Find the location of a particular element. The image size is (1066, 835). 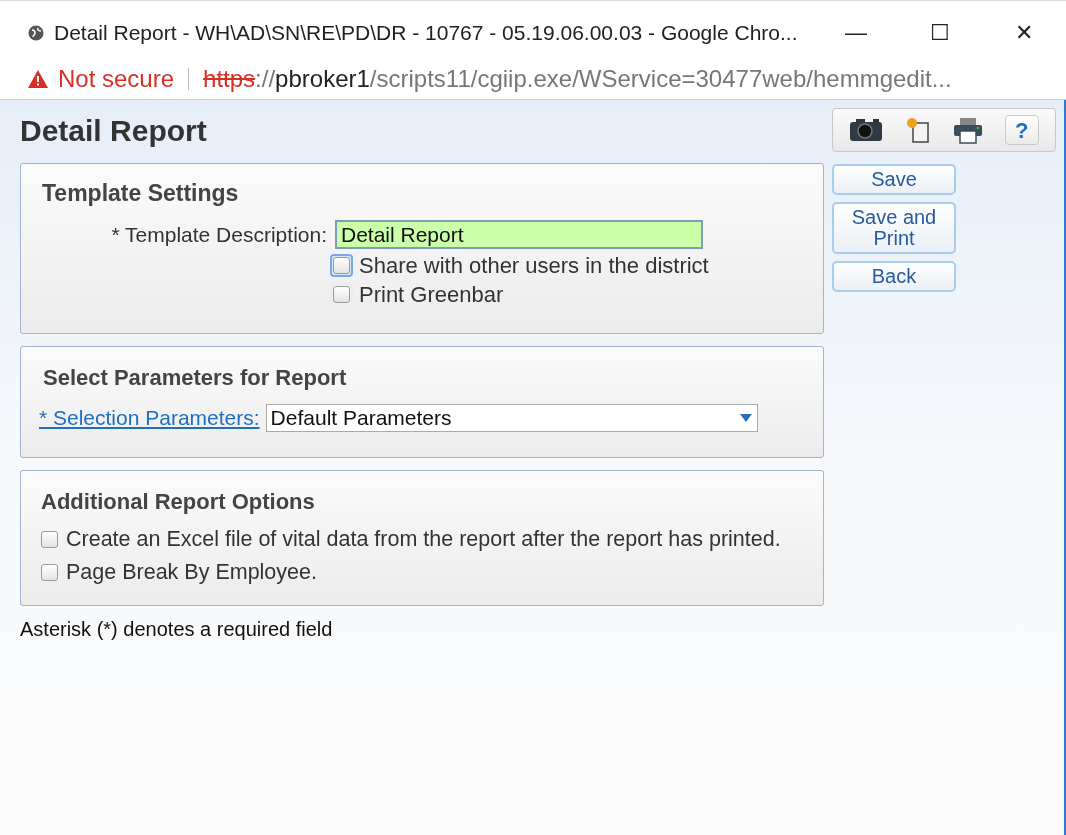

checkbox-label: Print Greenbar is located at coordinates (431, 294).